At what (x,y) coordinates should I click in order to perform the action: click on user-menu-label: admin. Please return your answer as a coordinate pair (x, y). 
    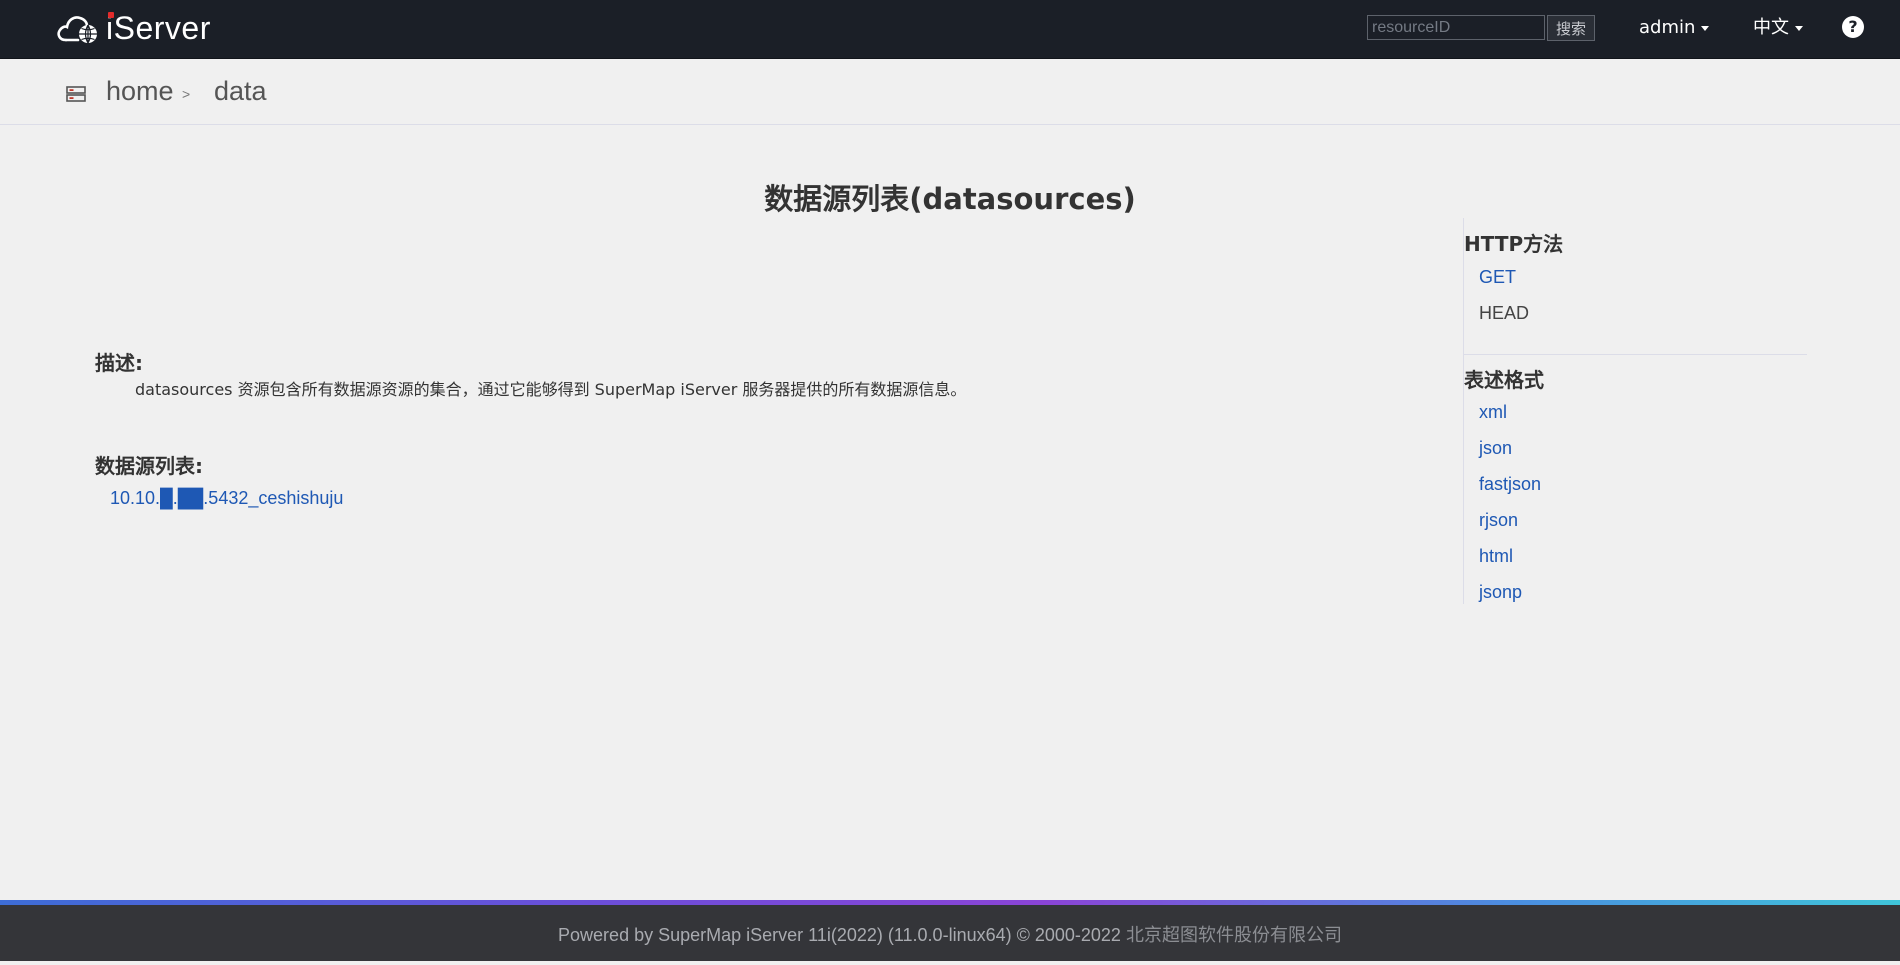
    Looking at the image, I should click on (1667, 27).